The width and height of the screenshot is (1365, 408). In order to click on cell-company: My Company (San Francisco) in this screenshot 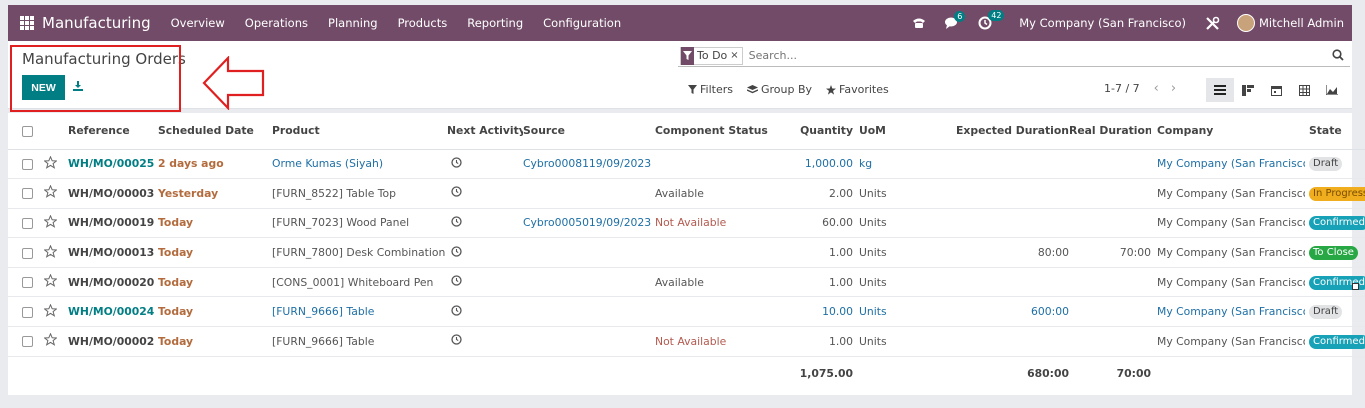, I will do `click(1228, 341)`.